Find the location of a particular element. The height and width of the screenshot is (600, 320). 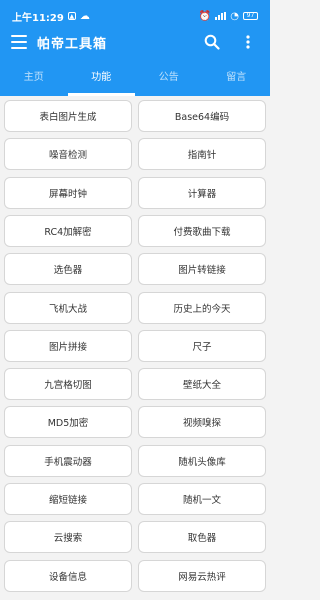

more-options-icon is located at coordinates (248, 42).